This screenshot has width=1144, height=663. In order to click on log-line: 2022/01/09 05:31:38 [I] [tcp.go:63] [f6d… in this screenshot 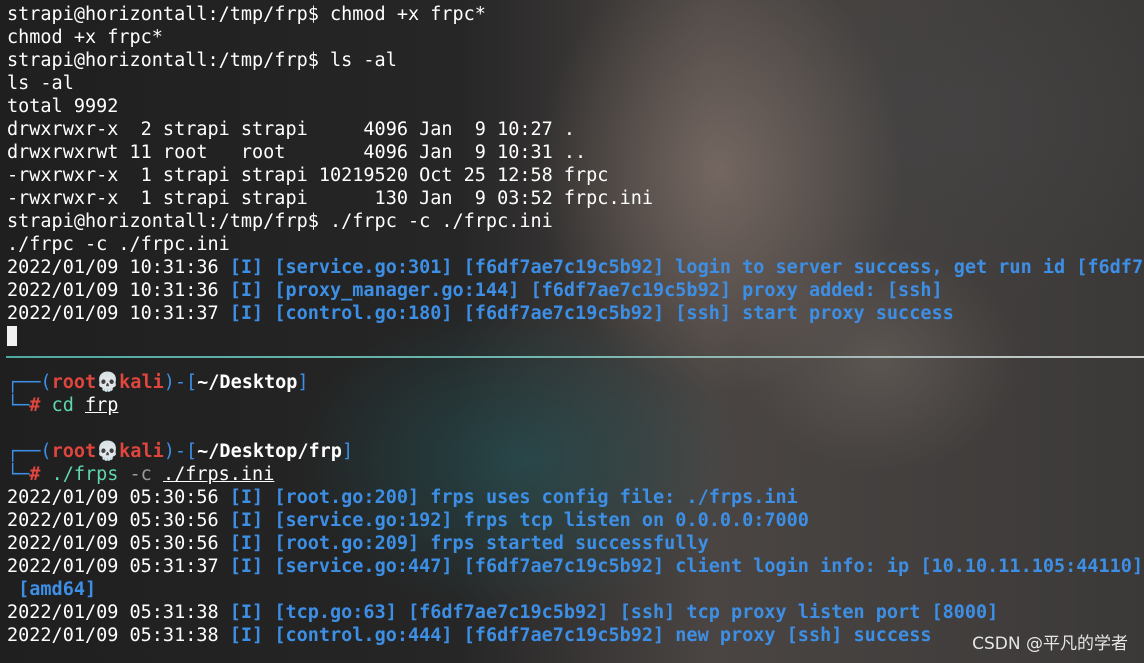, I will do `click(502, 612)`.